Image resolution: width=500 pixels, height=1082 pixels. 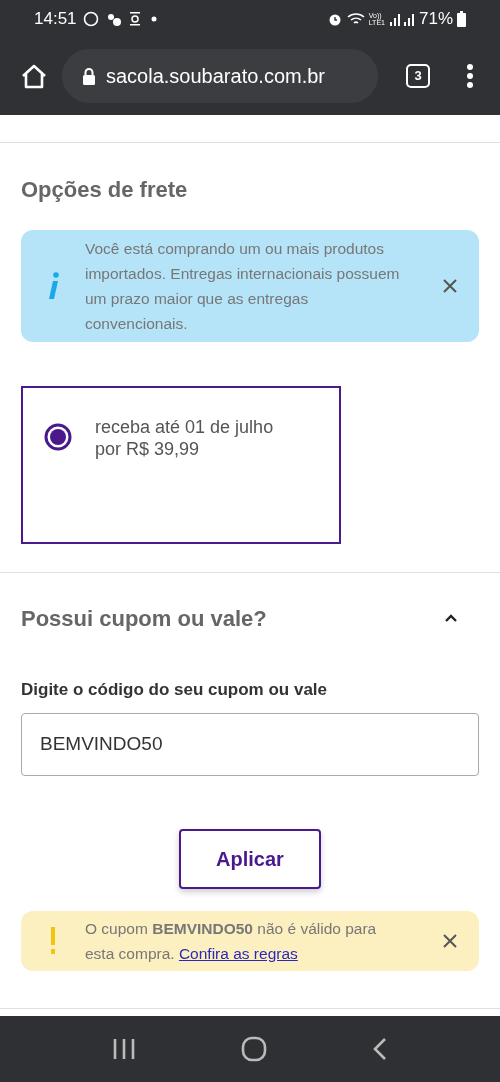 What do you see at coordinates (34, 76) in the screenshot?
I see `home-icon` at bounding box center [34, 76].